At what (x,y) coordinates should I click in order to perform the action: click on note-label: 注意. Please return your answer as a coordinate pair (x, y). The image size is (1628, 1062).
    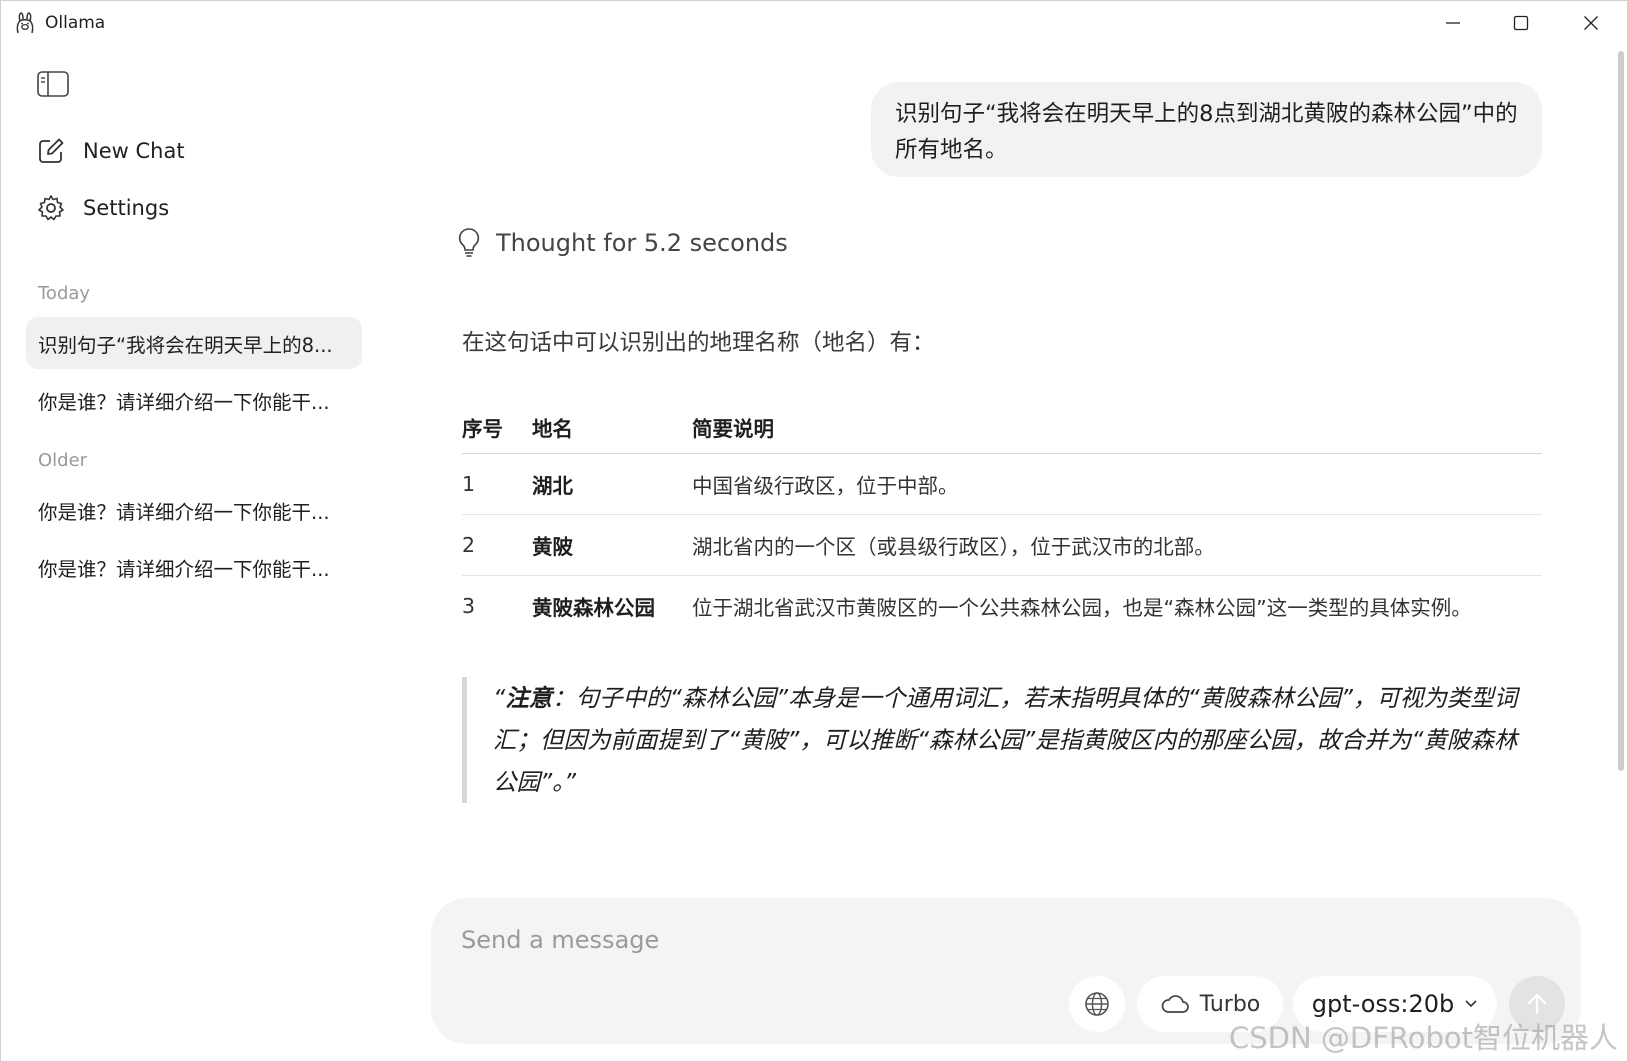
    Looking at the image, I should click on (529, 698).